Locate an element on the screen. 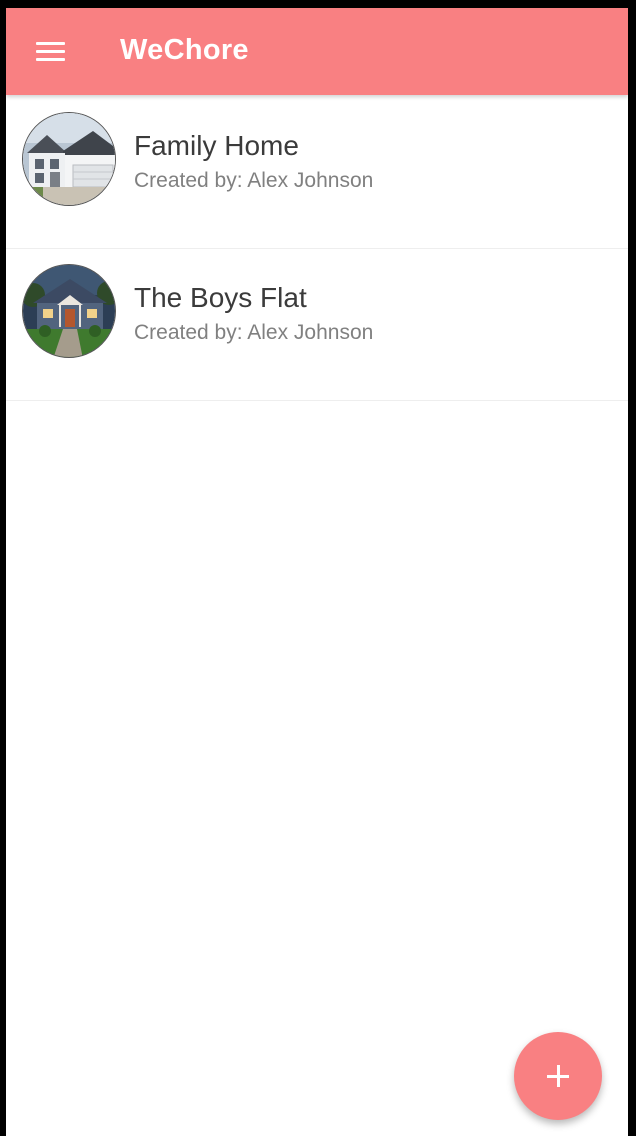 Image resolution: width=636 pixels, height=1136 pixels. house-name: The Boys Flat is located at coordinates (220, 297).